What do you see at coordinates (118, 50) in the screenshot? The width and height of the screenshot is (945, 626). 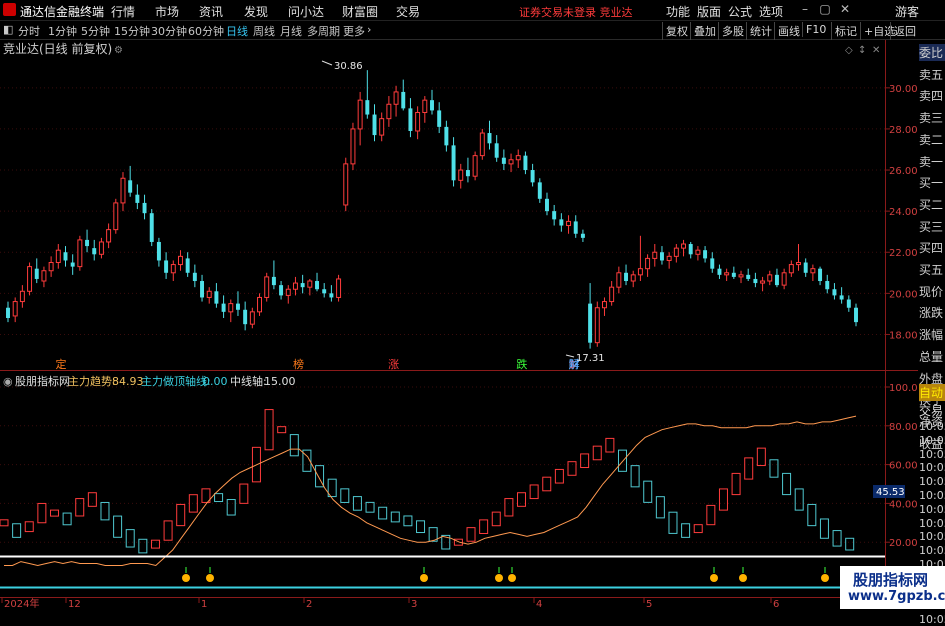 I see `settings-icon: ⚙` at bounding box center [118, 50].